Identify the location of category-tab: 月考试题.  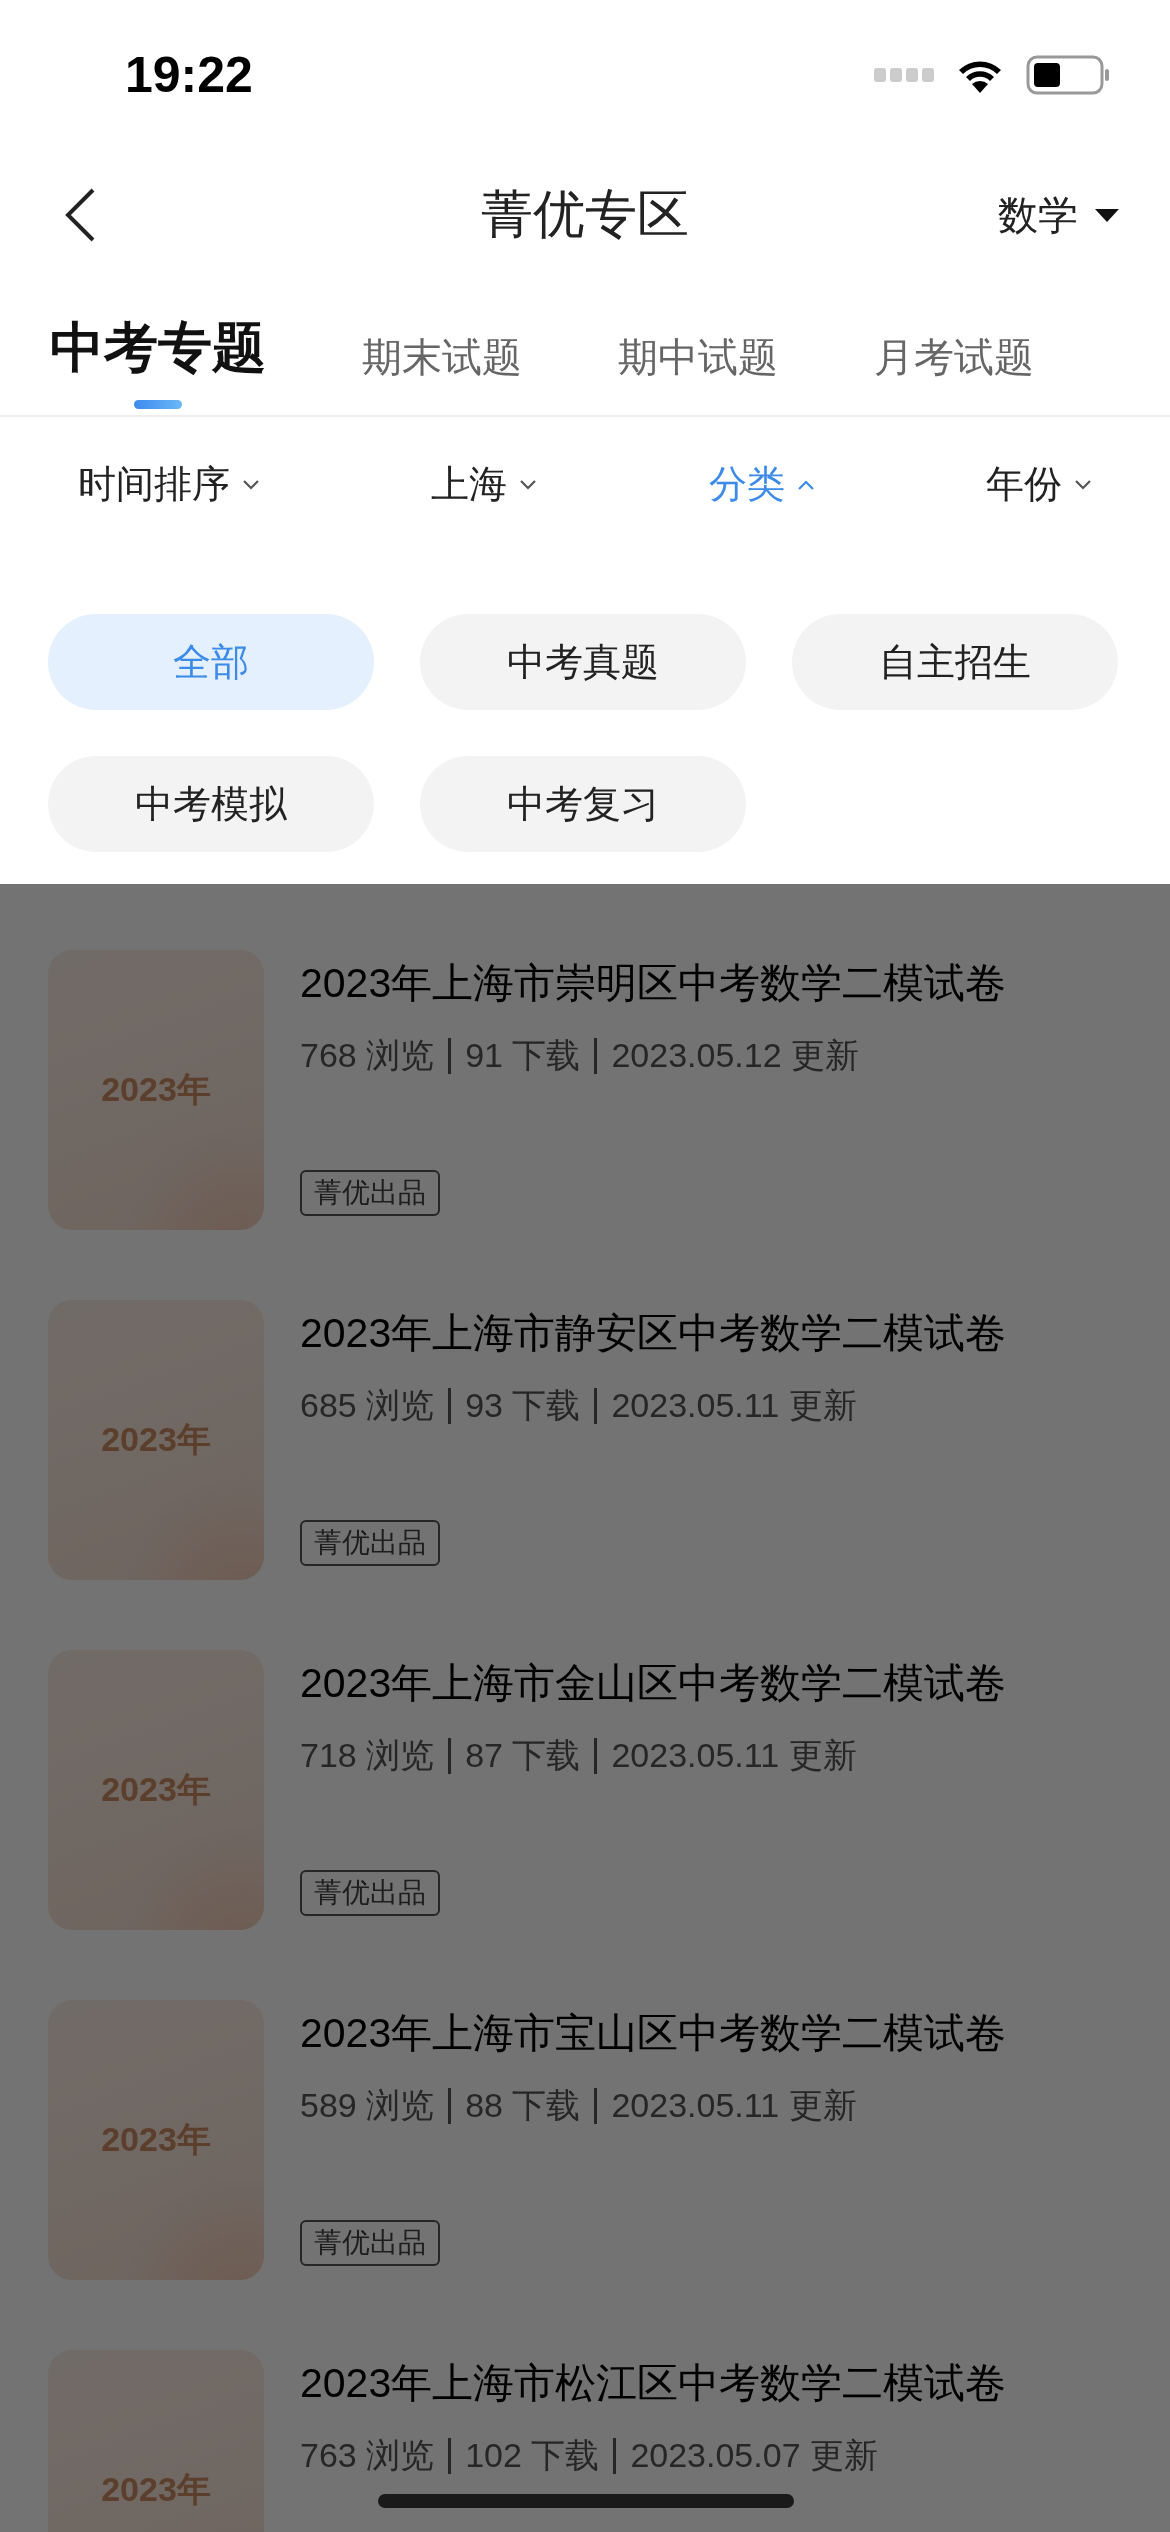
(954, 372).